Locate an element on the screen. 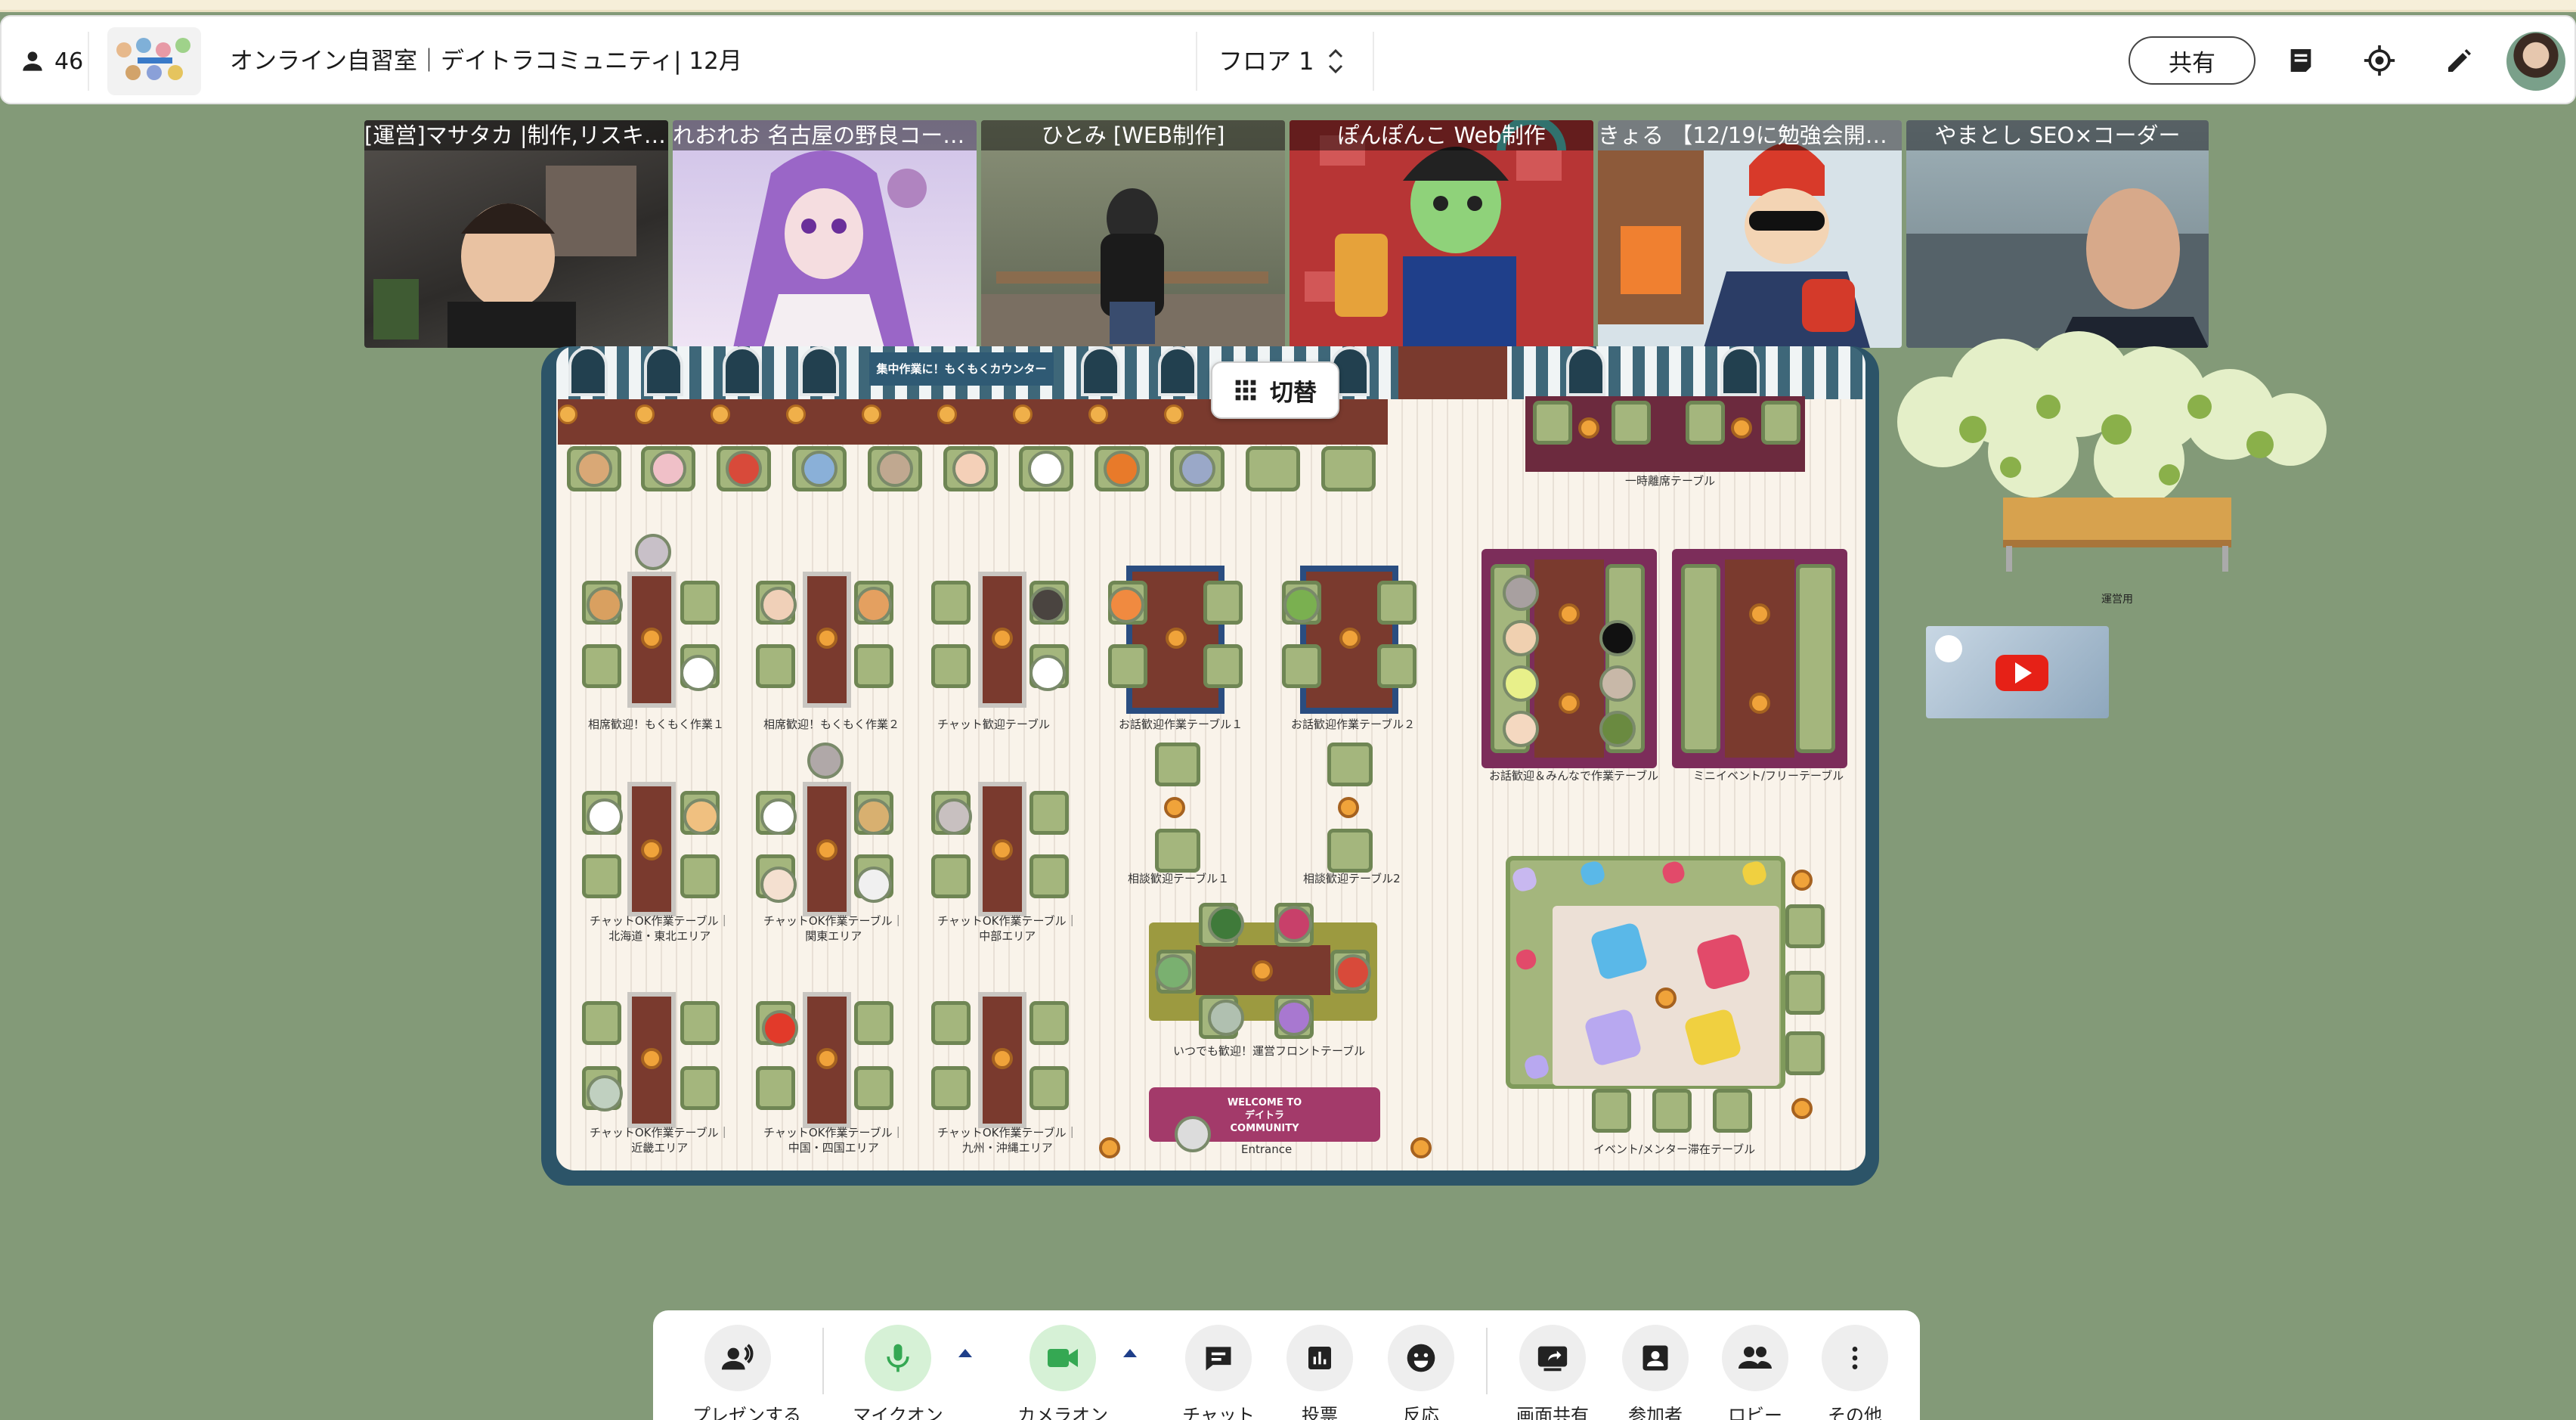 This screenshot has width=2576, height=1420. counter-banner: 集中作業に！もくもくカウンター is located at coordinates (962, 369).